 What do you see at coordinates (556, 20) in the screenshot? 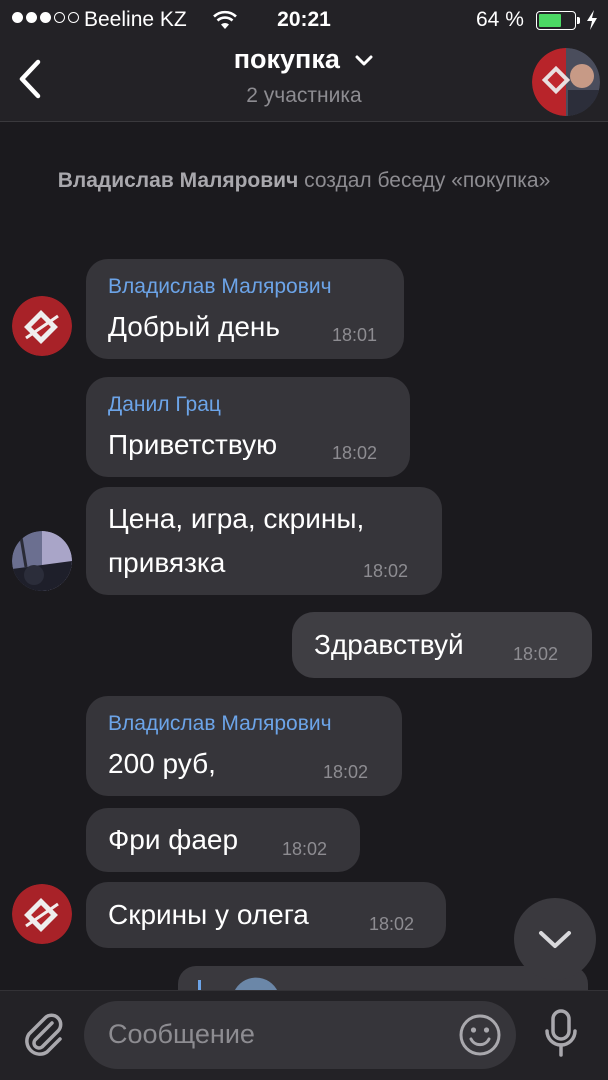
I see `battery-icon` at bounding box center [556, 20].